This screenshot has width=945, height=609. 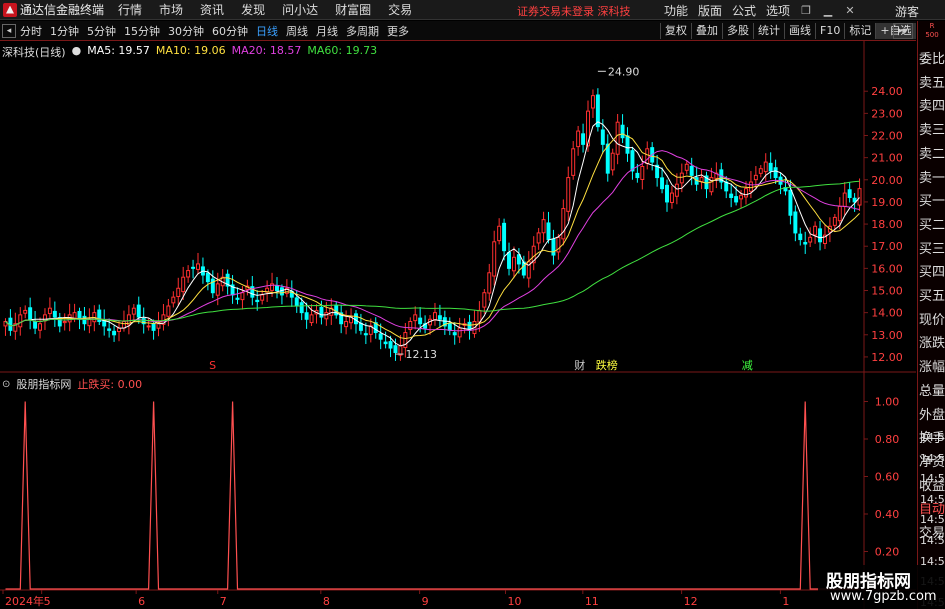 I want to click on menu-item-assistant: 问小达, so click(x=300, y=9).